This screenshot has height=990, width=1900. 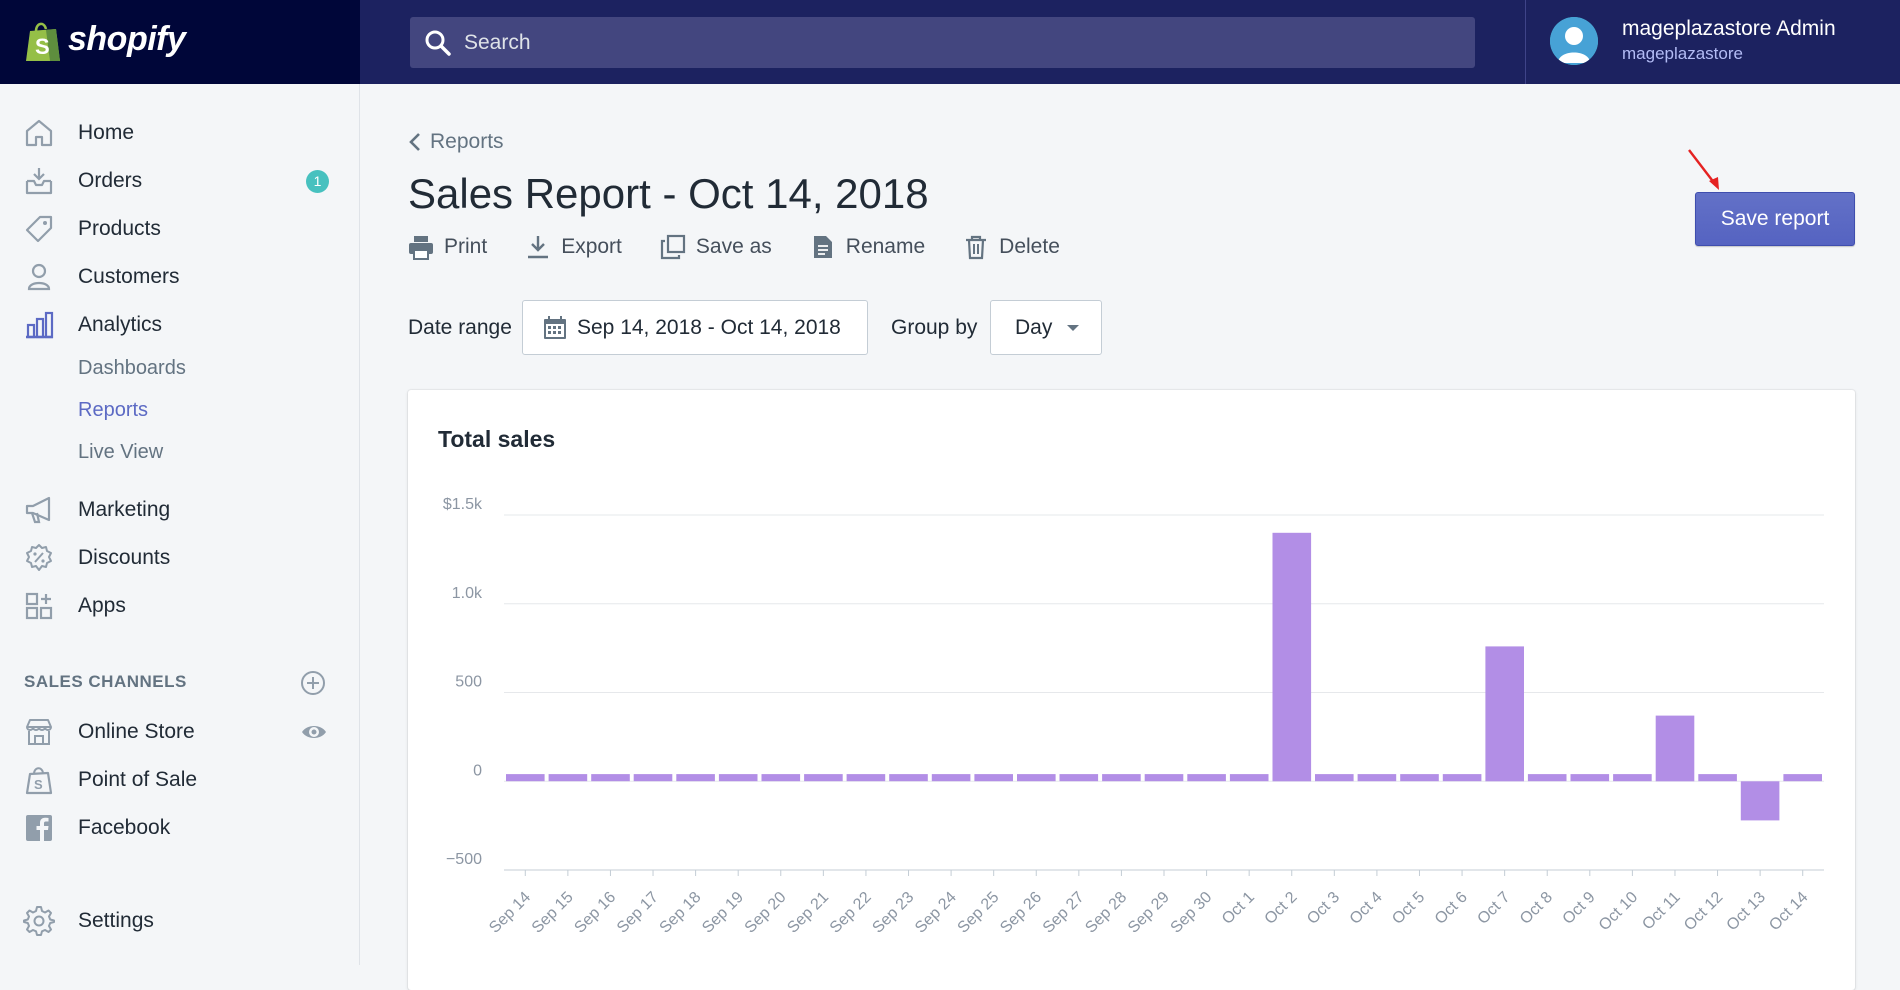 What do you see at coordinates (477, 770) in the screenshot?
I see `y-tick-label: 0` at bounding box center [477, 770].